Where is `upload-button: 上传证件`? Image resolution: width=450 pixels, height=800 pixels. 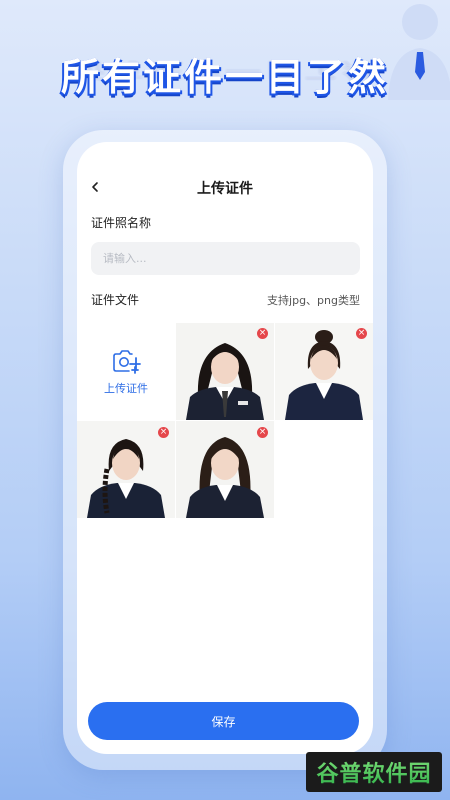 upload-button: 上传证件 is located at coordinates (126, 371).